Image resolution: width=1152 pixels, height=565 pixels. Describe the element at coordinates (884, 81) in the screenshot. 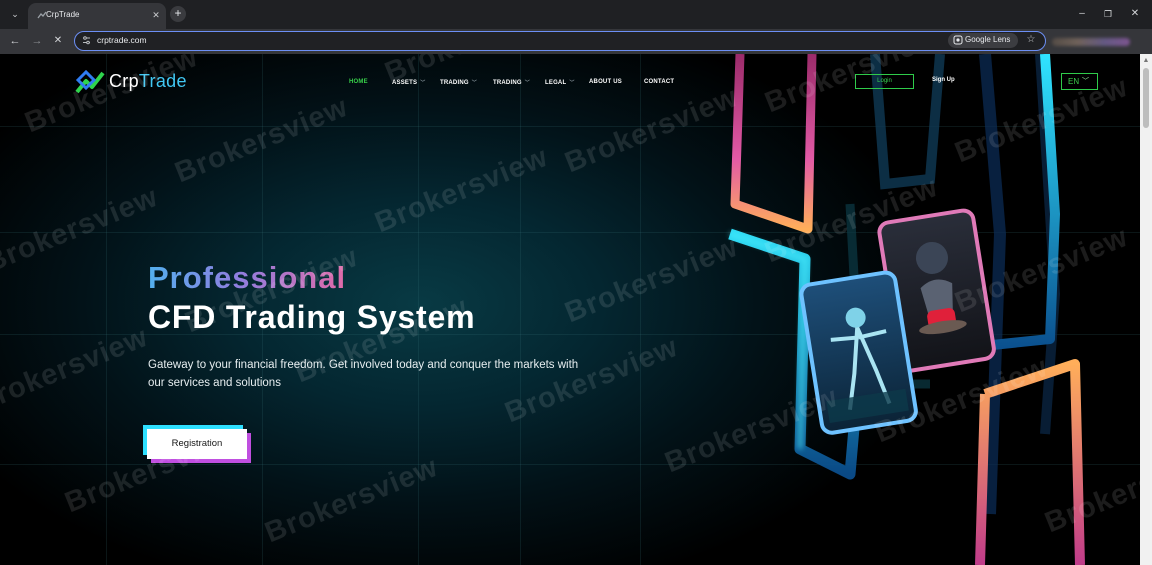

I see `login-button: Login` at that location.